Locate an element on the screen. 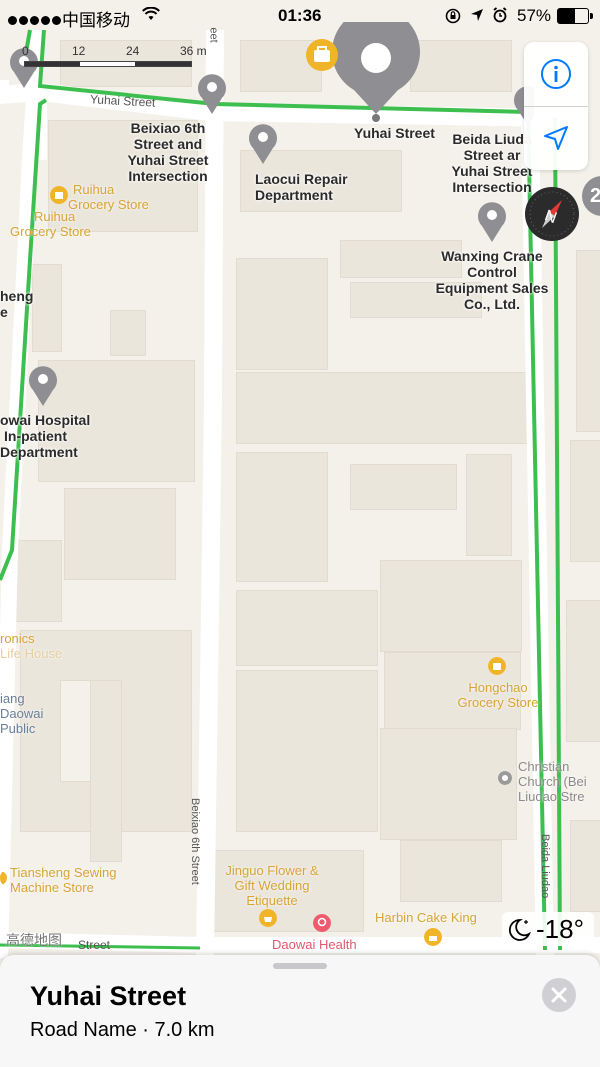 This screenshot has height=1067, width=600. poi-label-tiansheng: Tiansheng Sewing Machine Store is located at coordinates (63, 880).